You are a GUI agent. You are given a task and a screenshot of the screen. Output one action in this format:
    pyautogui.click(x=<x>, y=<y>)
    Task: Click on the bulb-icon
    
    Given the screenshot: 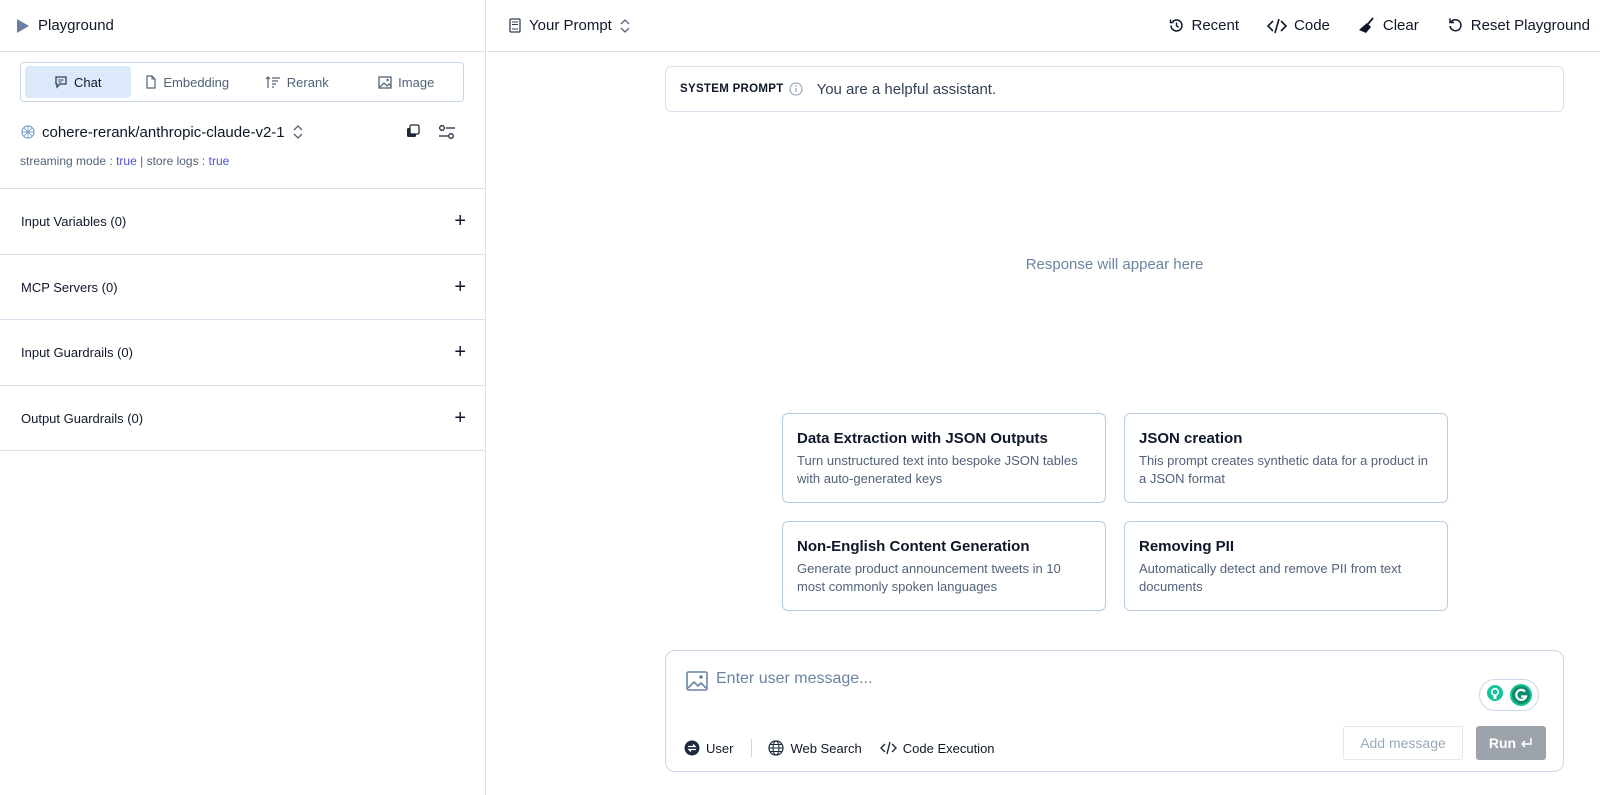 What is the action you would take?
    pyautogui.click(x=1495, y=695)
    